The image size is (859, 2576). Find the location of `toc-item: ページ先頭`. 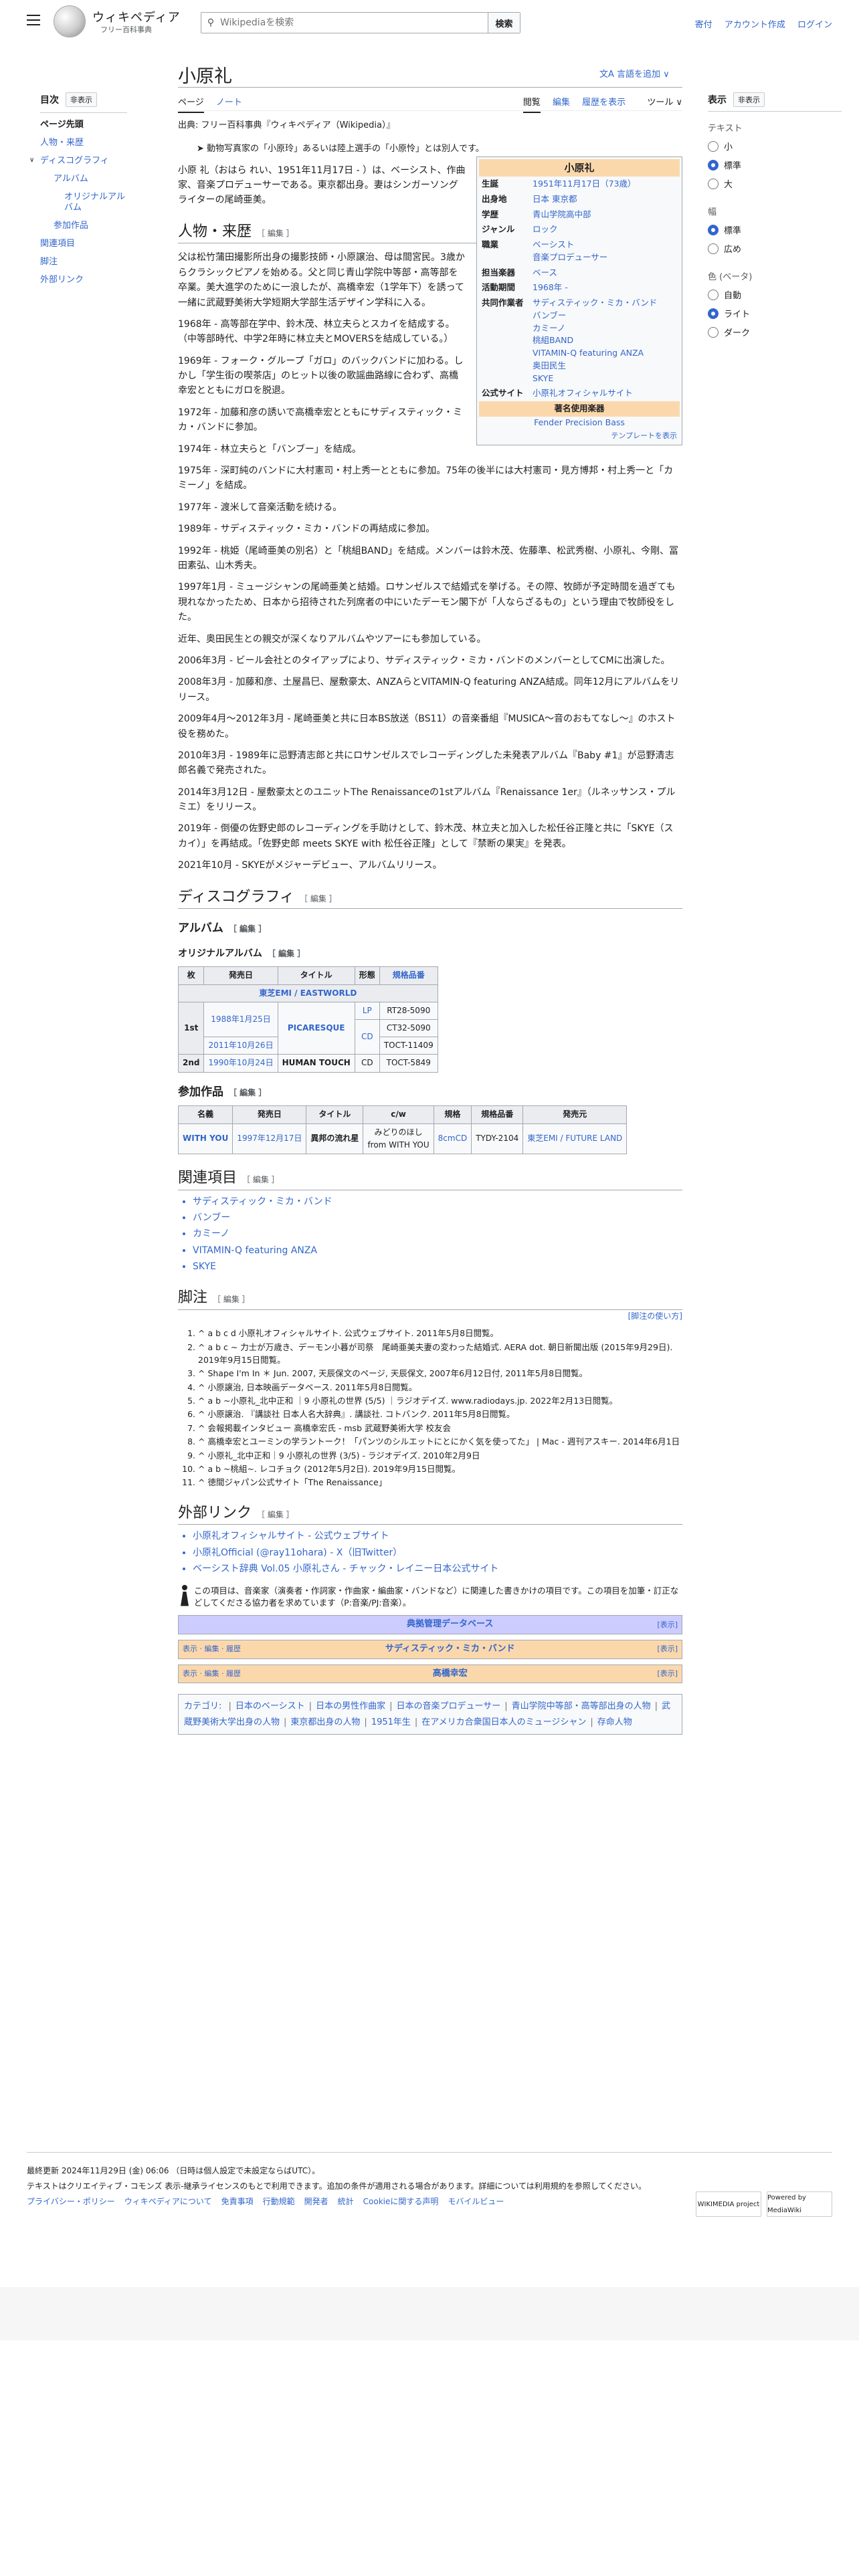

toc-item: ページ先頭 is located at coordinates (84, 126).